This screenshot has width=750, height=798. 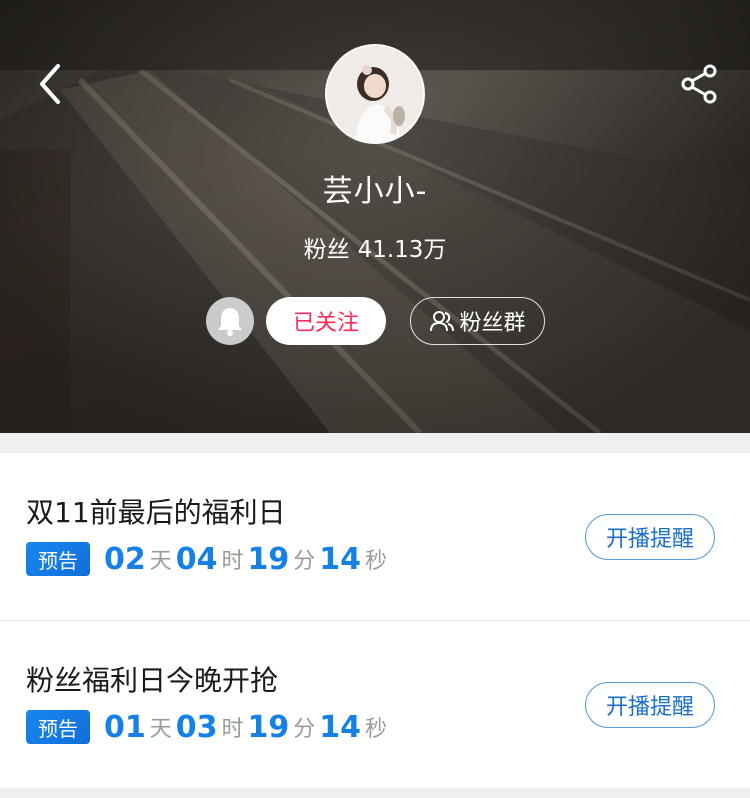 I want to click on event-title: 双11前最后的福利日, so click(x=156, y=512).